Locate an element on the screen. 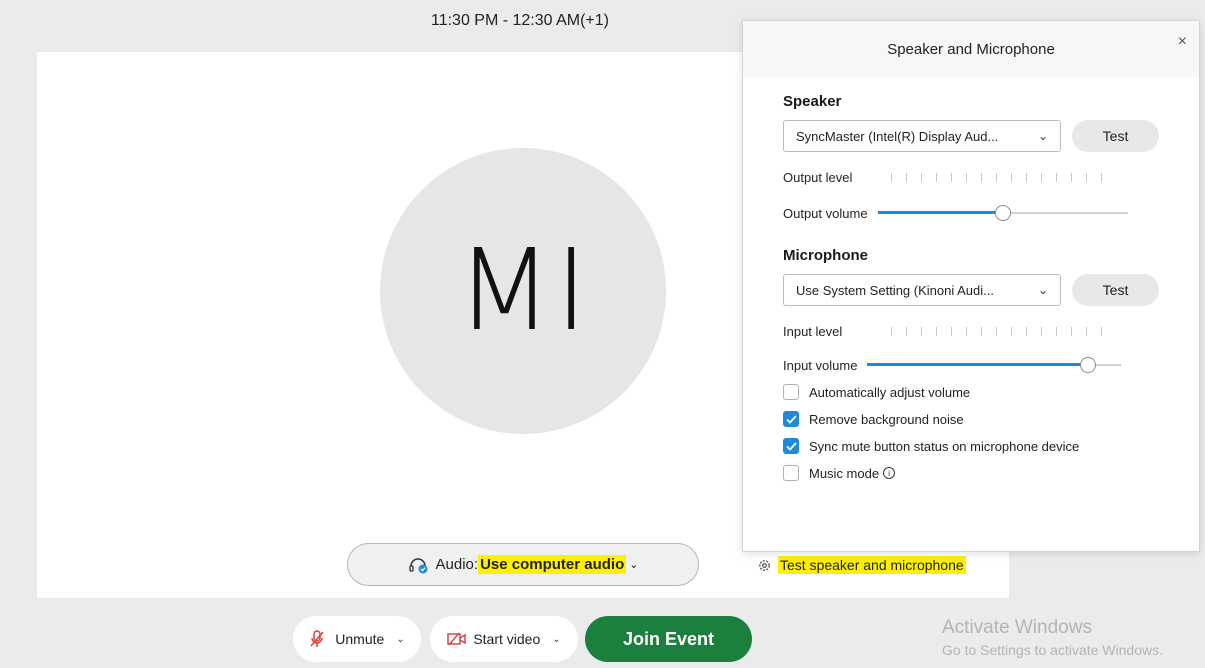 The image size is (1205, 668). input-volume-slider is located at coordinates (994, 365).